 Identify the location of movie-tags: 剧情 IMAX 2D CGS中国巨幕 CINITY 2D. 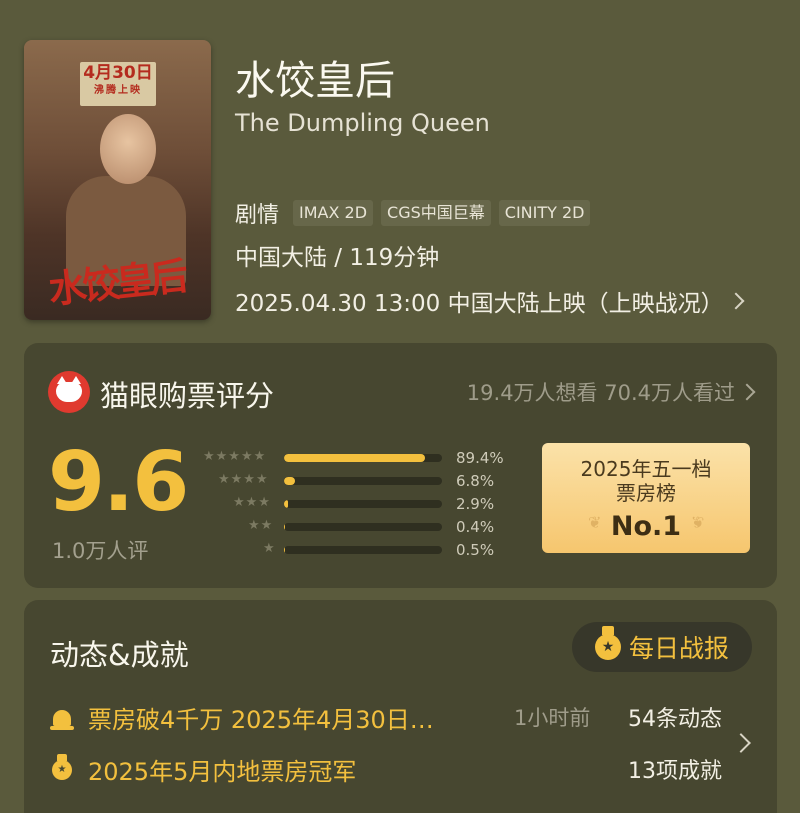
(413, 213).